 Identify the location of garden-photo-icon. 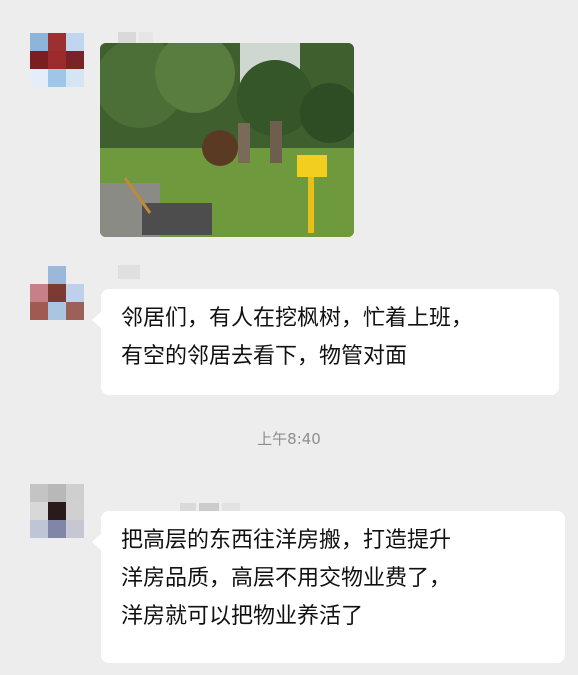
(227, 140).